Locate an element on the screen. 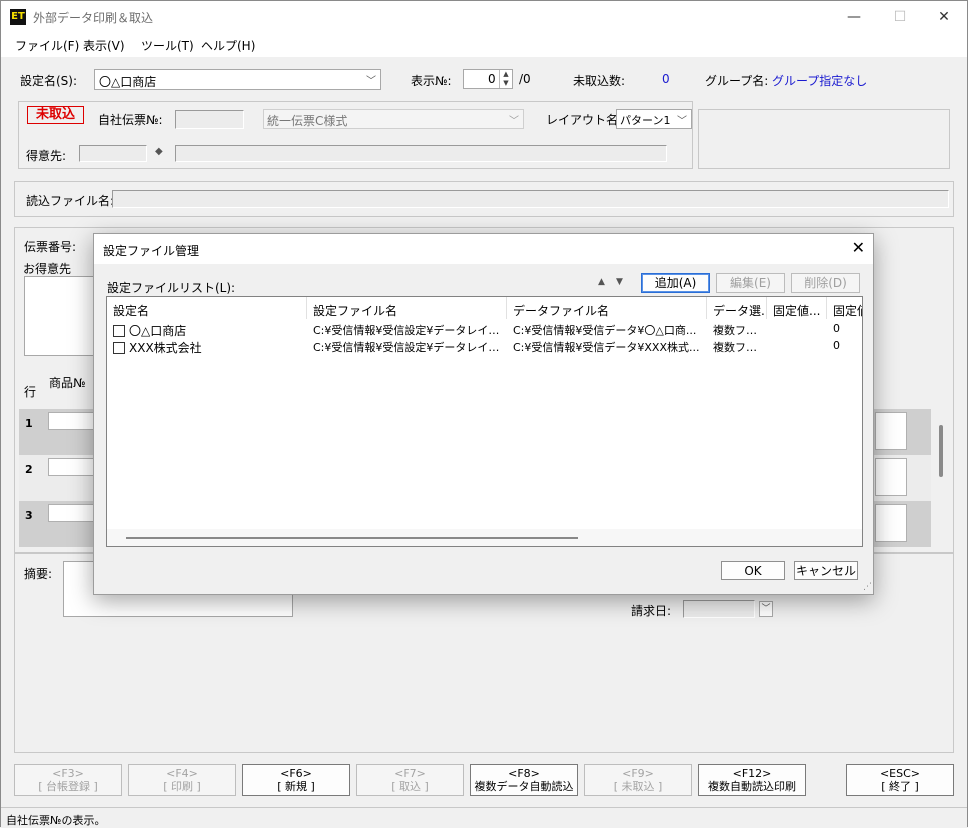 This screenshot has width=968, height=828. f6-new-button: <F6>[ 新規 ] is located at coordinates (296, 780).